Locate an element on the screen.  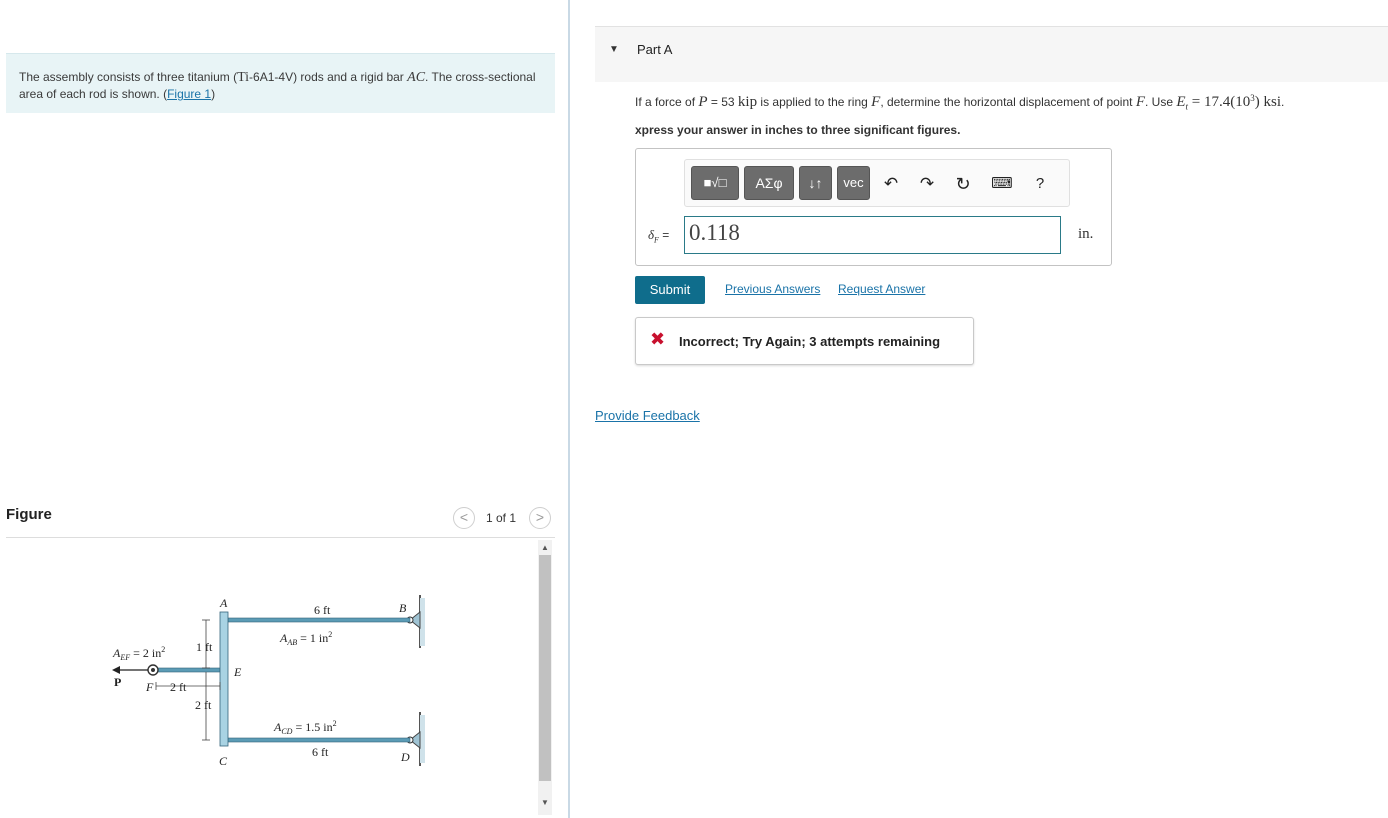
math-toolbar: ■√□ ΑΣφ ↓↑ vec ↶ ↷ ↻ ⌨ ? is located at coordinates (877, 183).